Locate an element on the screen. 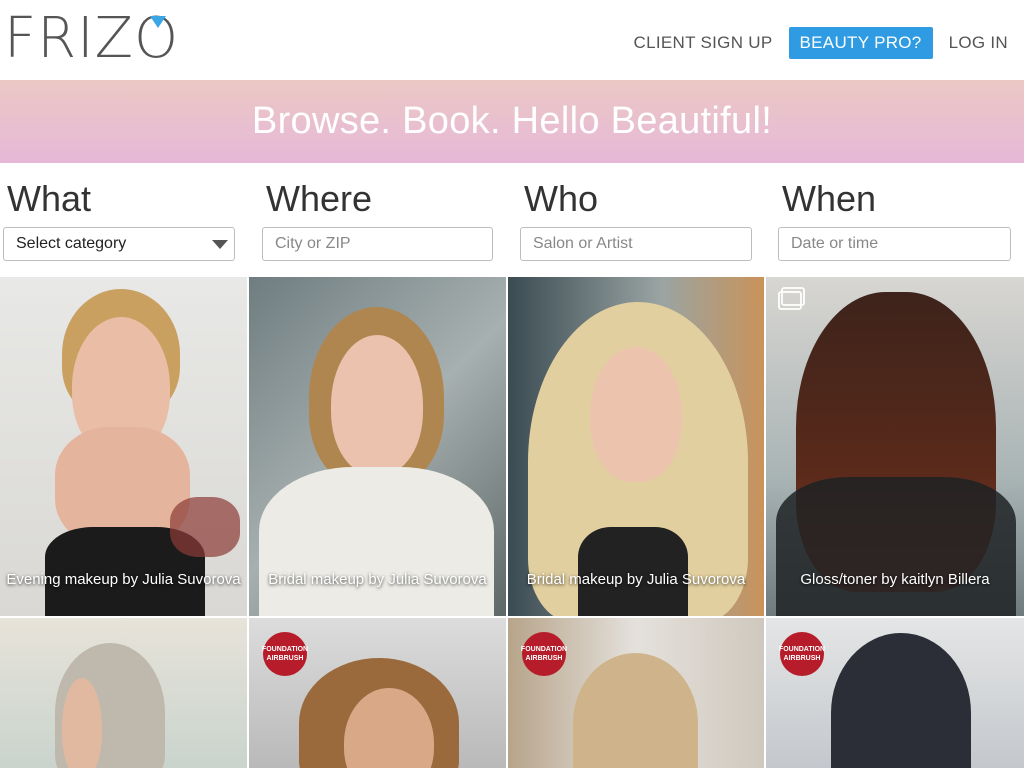  where-column: Where City or ZIP is located at coordinates (377, 212).